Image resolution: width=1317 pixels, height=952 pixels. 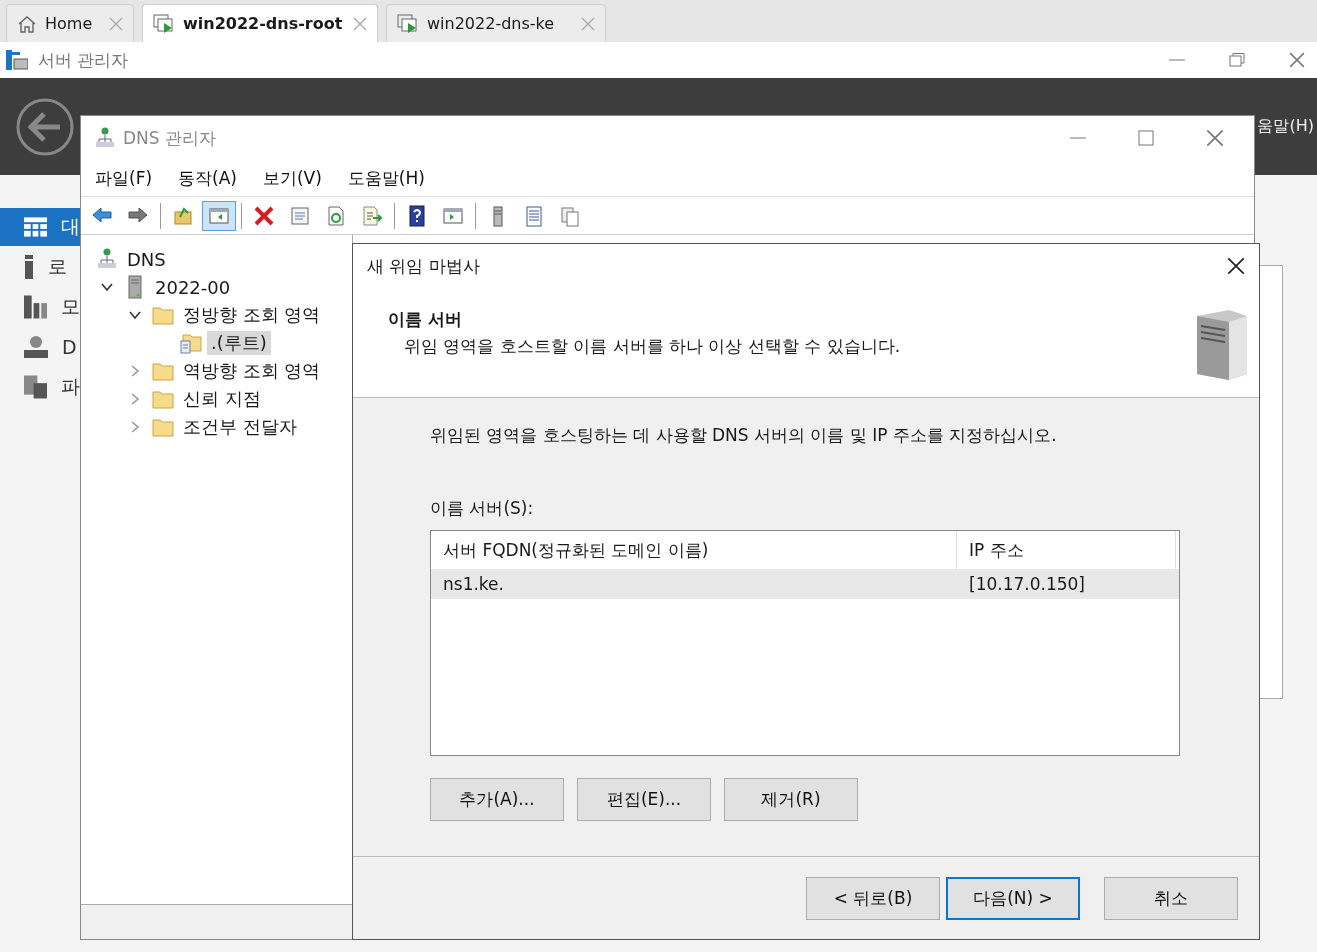 What do you see at coordinates (744, 435) in the screenshot?
I see `instruction-text: 위임된 영역을 호스팅하는 데 사용할 DNS 서버의 이름 및 IP 주소를 지정하십시오.` at bounding box center [744, 435].